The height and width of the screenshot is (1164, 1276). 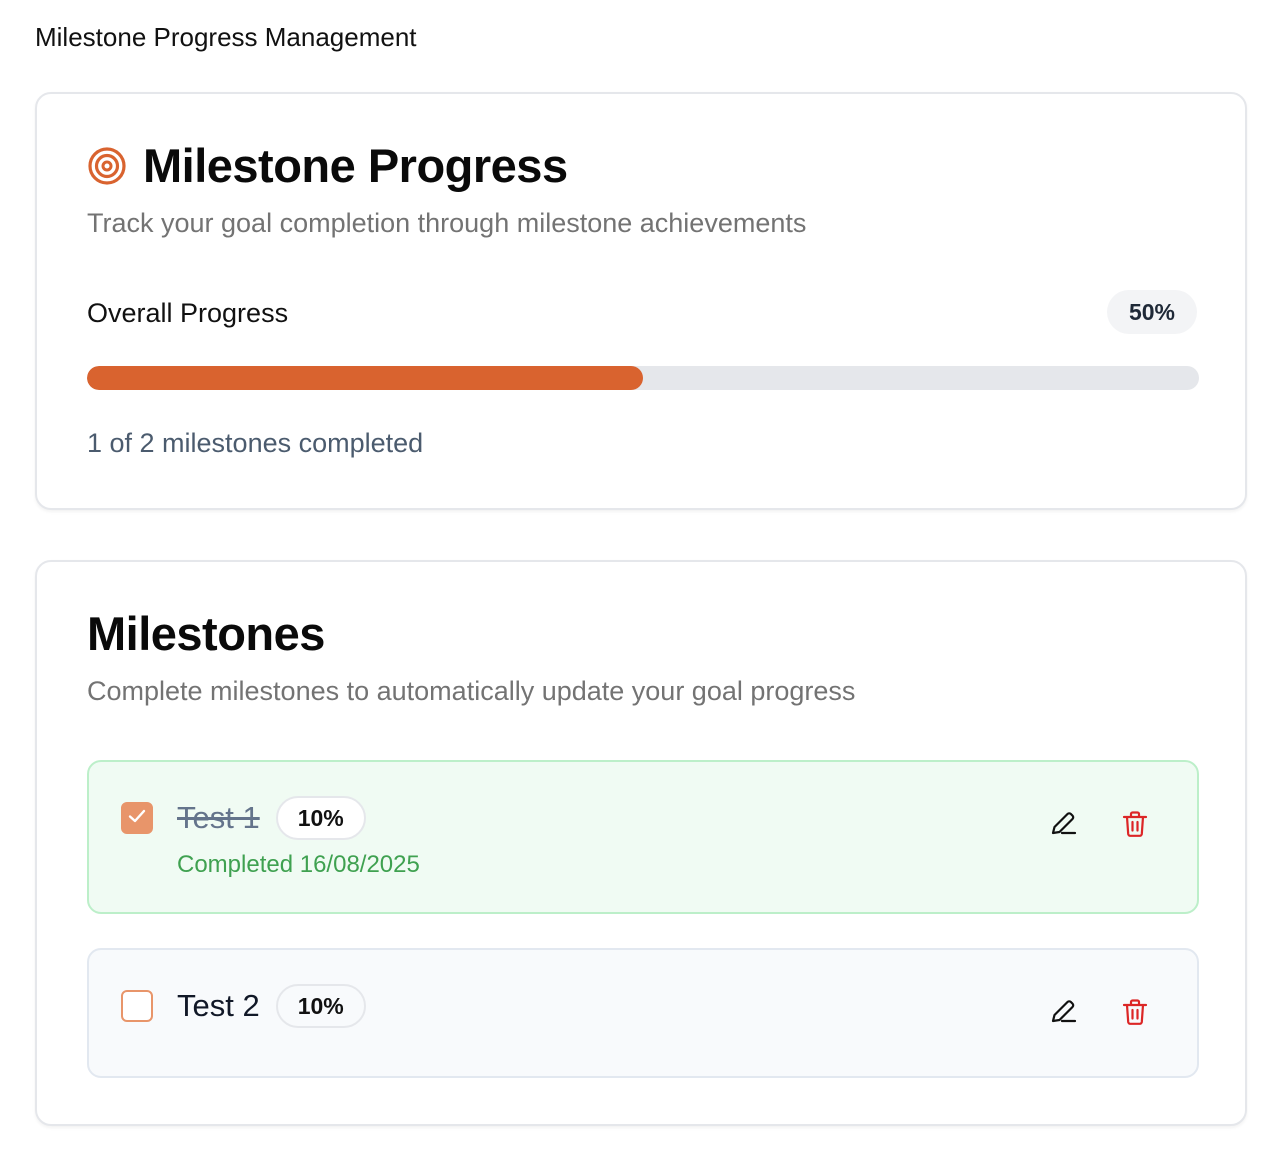 What do you see at coordinates (355, 165) in the screenshot?
I see `progress-card-title: Milestone Progress` at bounding box center [355, 165].